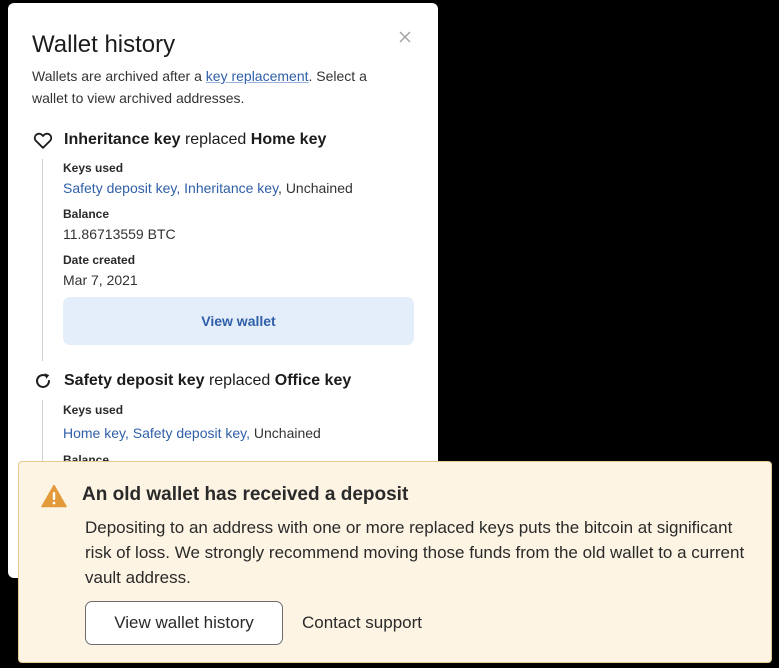 Image resolution: width=779 pixels, height=668 pixels. I want to click on date-created-label: Date created, so click(99, 260).